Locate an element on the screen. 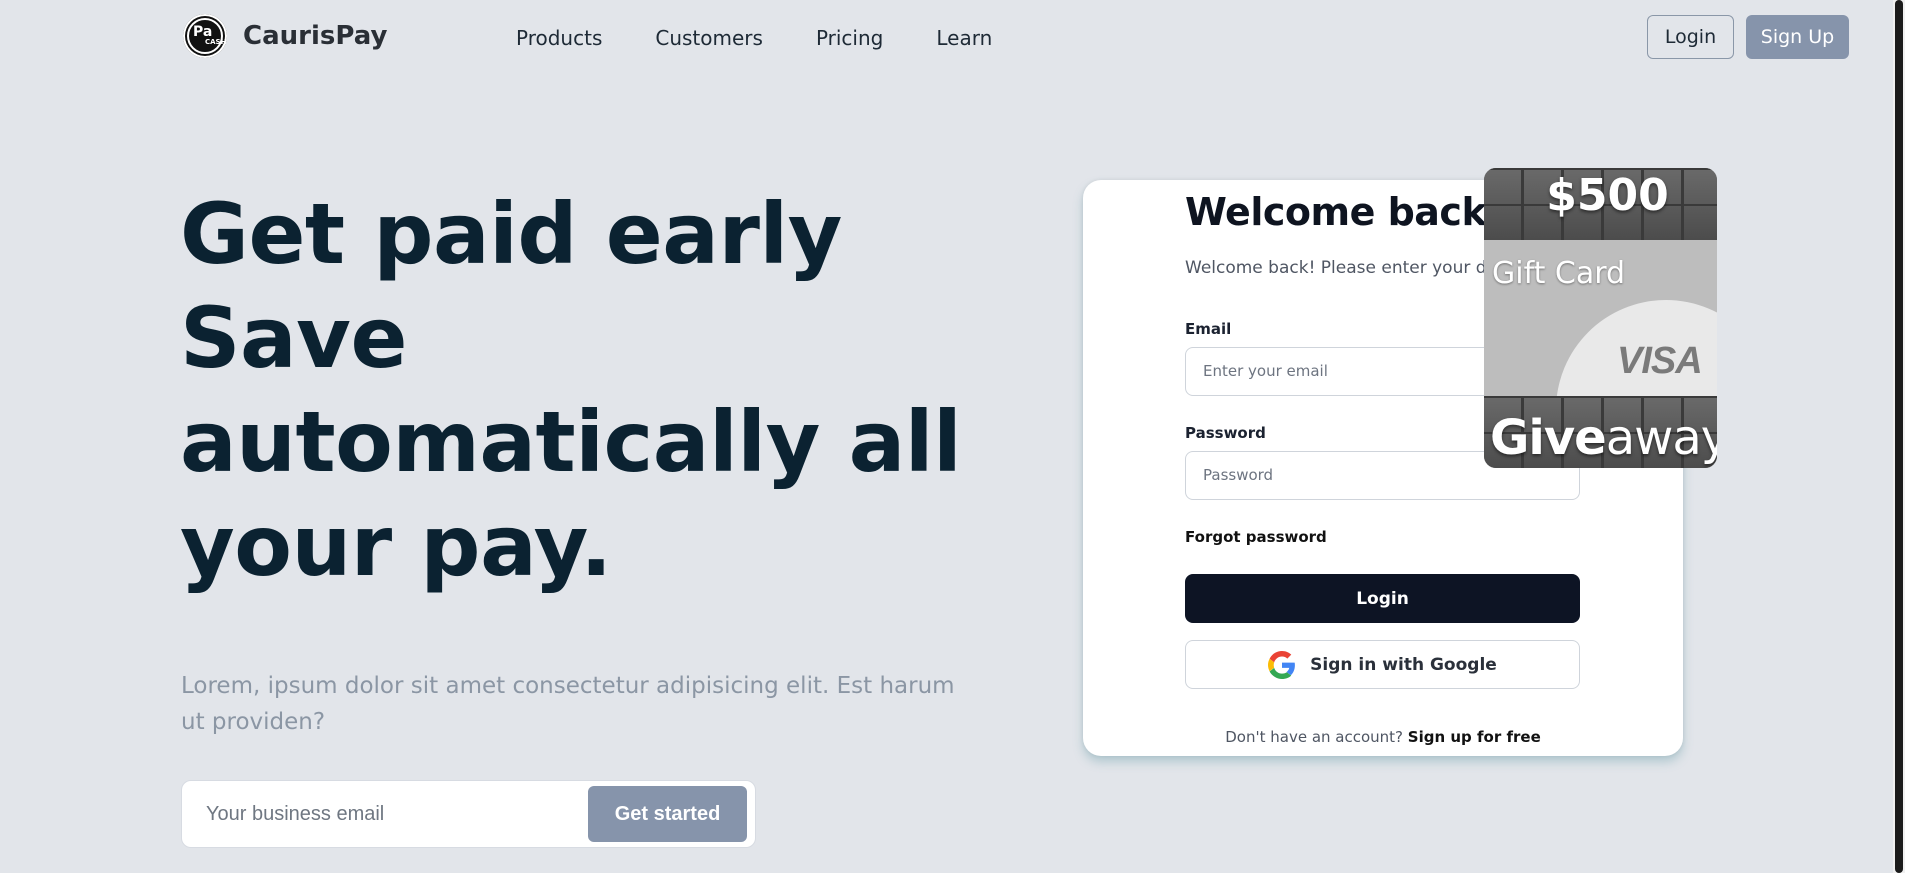 Image resolution: width=1905 pixels, height=873 pixels. login-title: Welcome back is located at coordinates (1336, 212).